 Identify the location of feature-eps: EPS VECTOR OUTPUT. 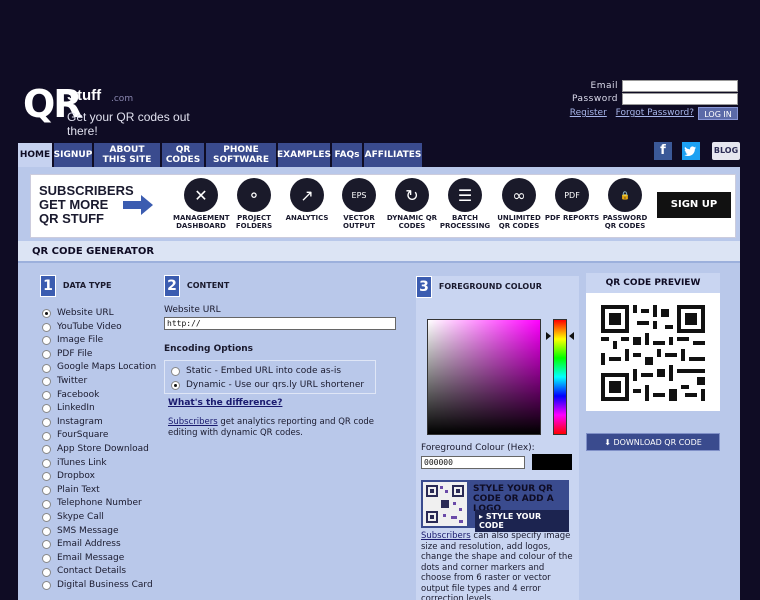
(359, 204).